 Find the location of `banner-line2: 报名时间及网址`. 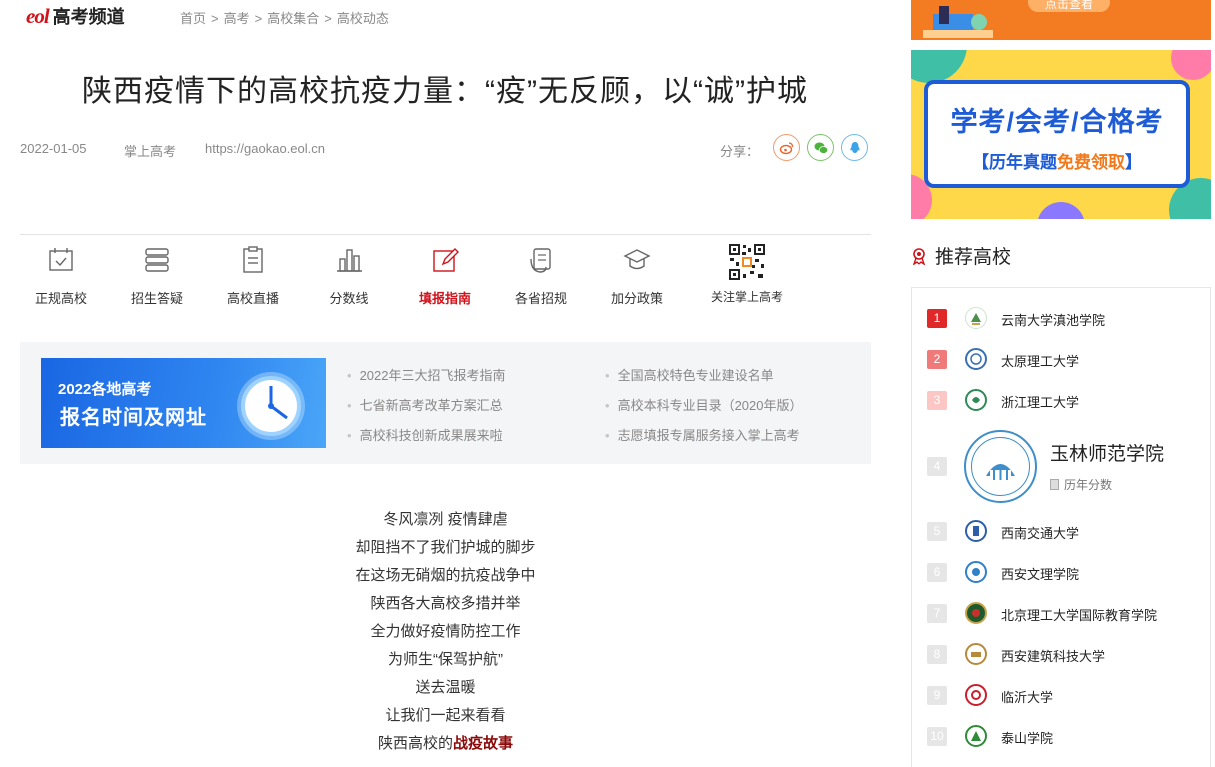

banner-line2: 报名时间及网址 is located at coordinates (133, 418).